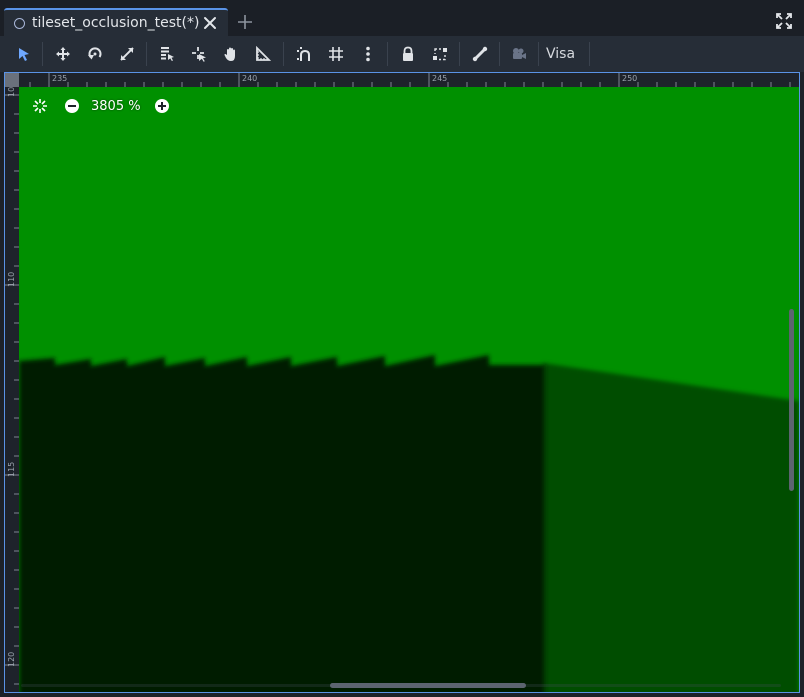  I want to click on select-icon, so click(24, 54).